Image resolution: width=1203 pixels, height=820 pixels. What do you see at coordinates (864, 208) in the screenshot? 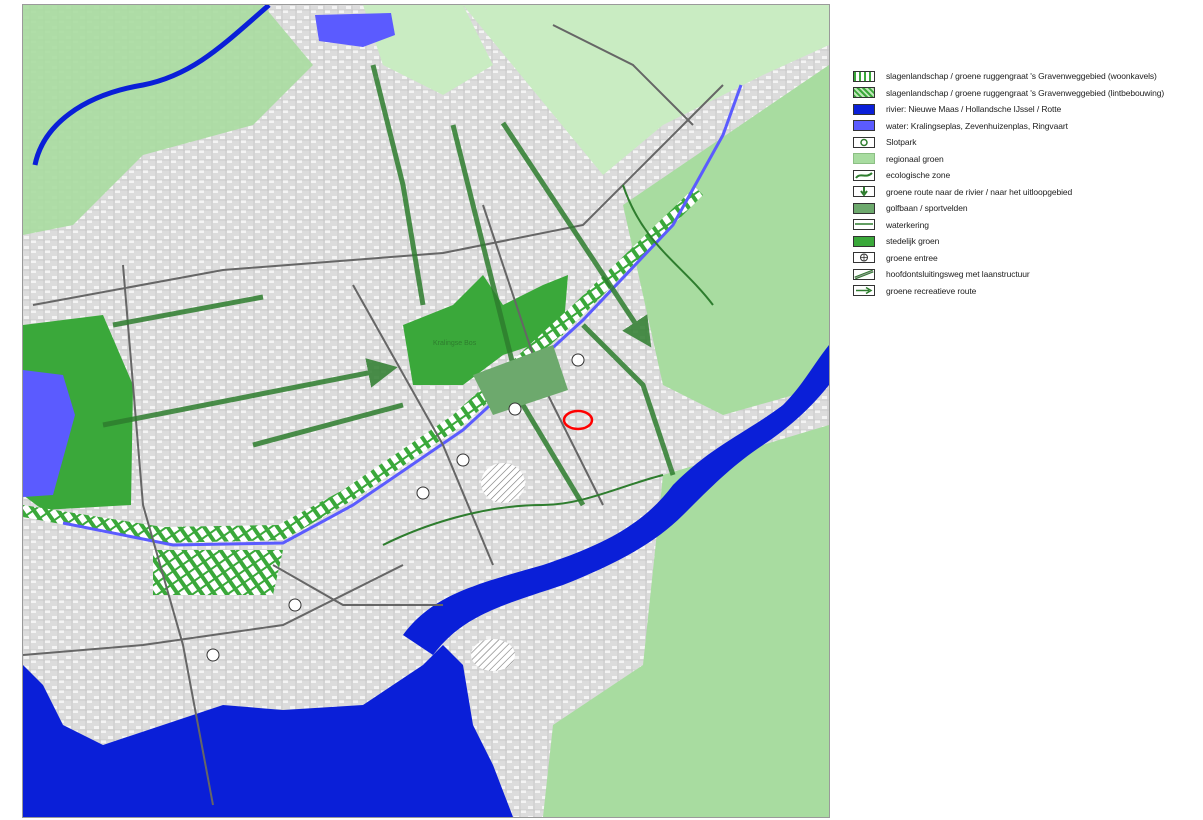
I see `golf-course-icon` at bounding box center [864, 208].